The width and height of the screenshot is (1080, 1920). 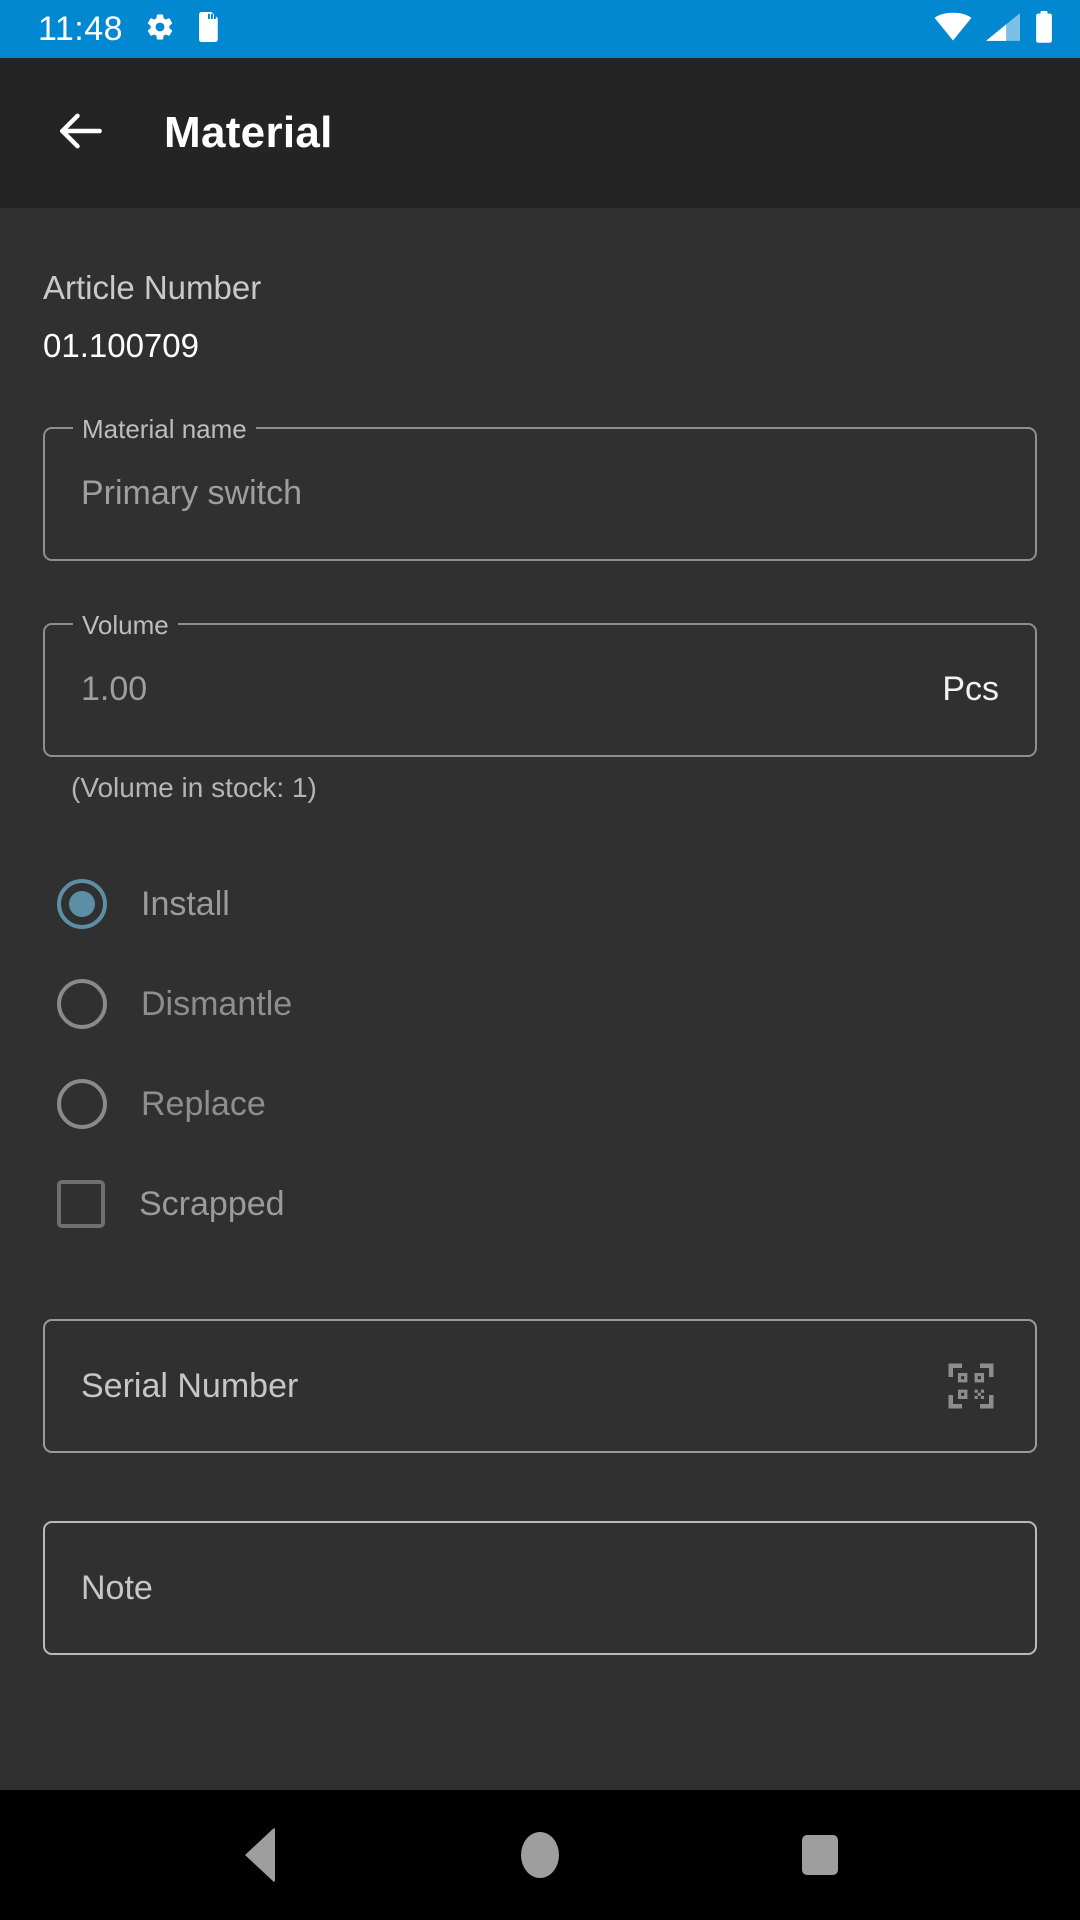 I want to click on nav-recents-button, so click(x=820, y=1855).